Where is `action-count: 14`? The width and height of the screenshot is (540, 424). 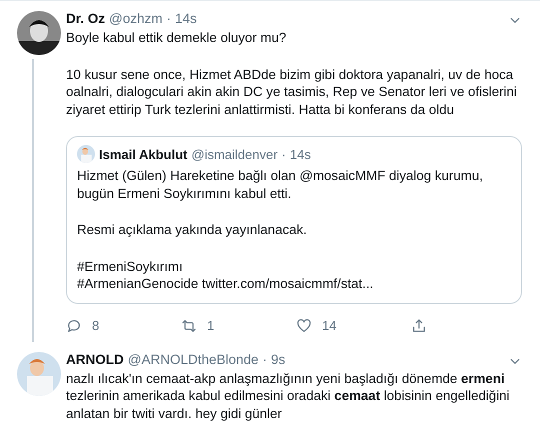 action-count: 14 is located at coordinates (329, 325).